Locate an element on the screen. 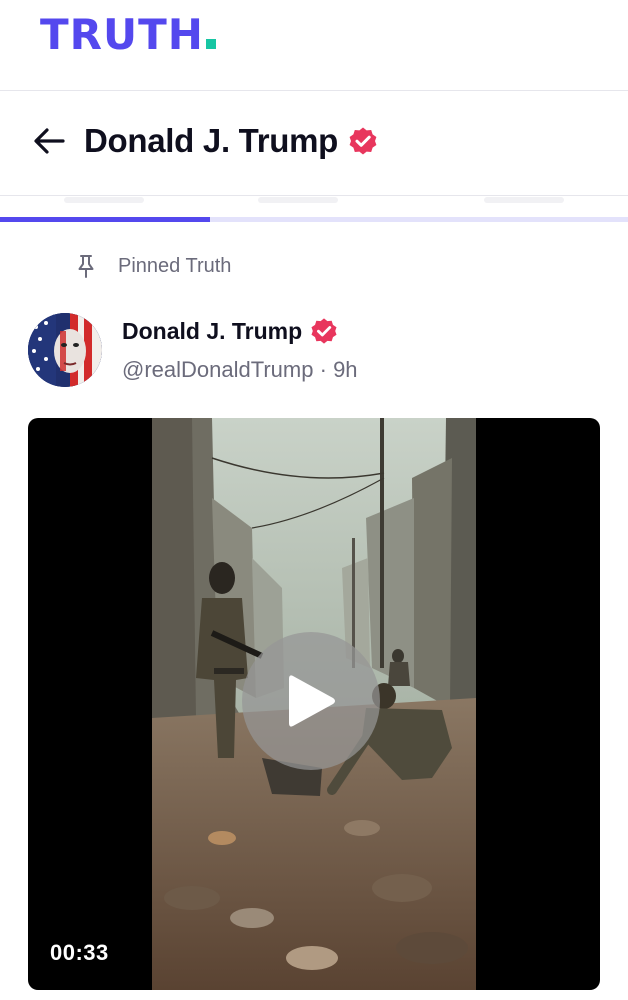  play-icon is located at coordinates (312, 701).